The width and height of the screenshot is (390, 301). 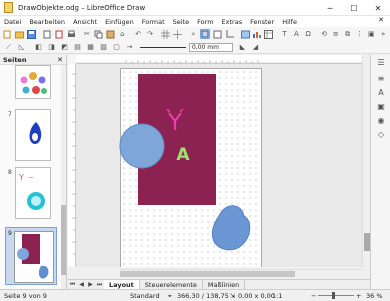 What do you see at coordinates (87, 34) in the screenshot?
I see `cut-icon: ✂` at bounding box center [87, 34].